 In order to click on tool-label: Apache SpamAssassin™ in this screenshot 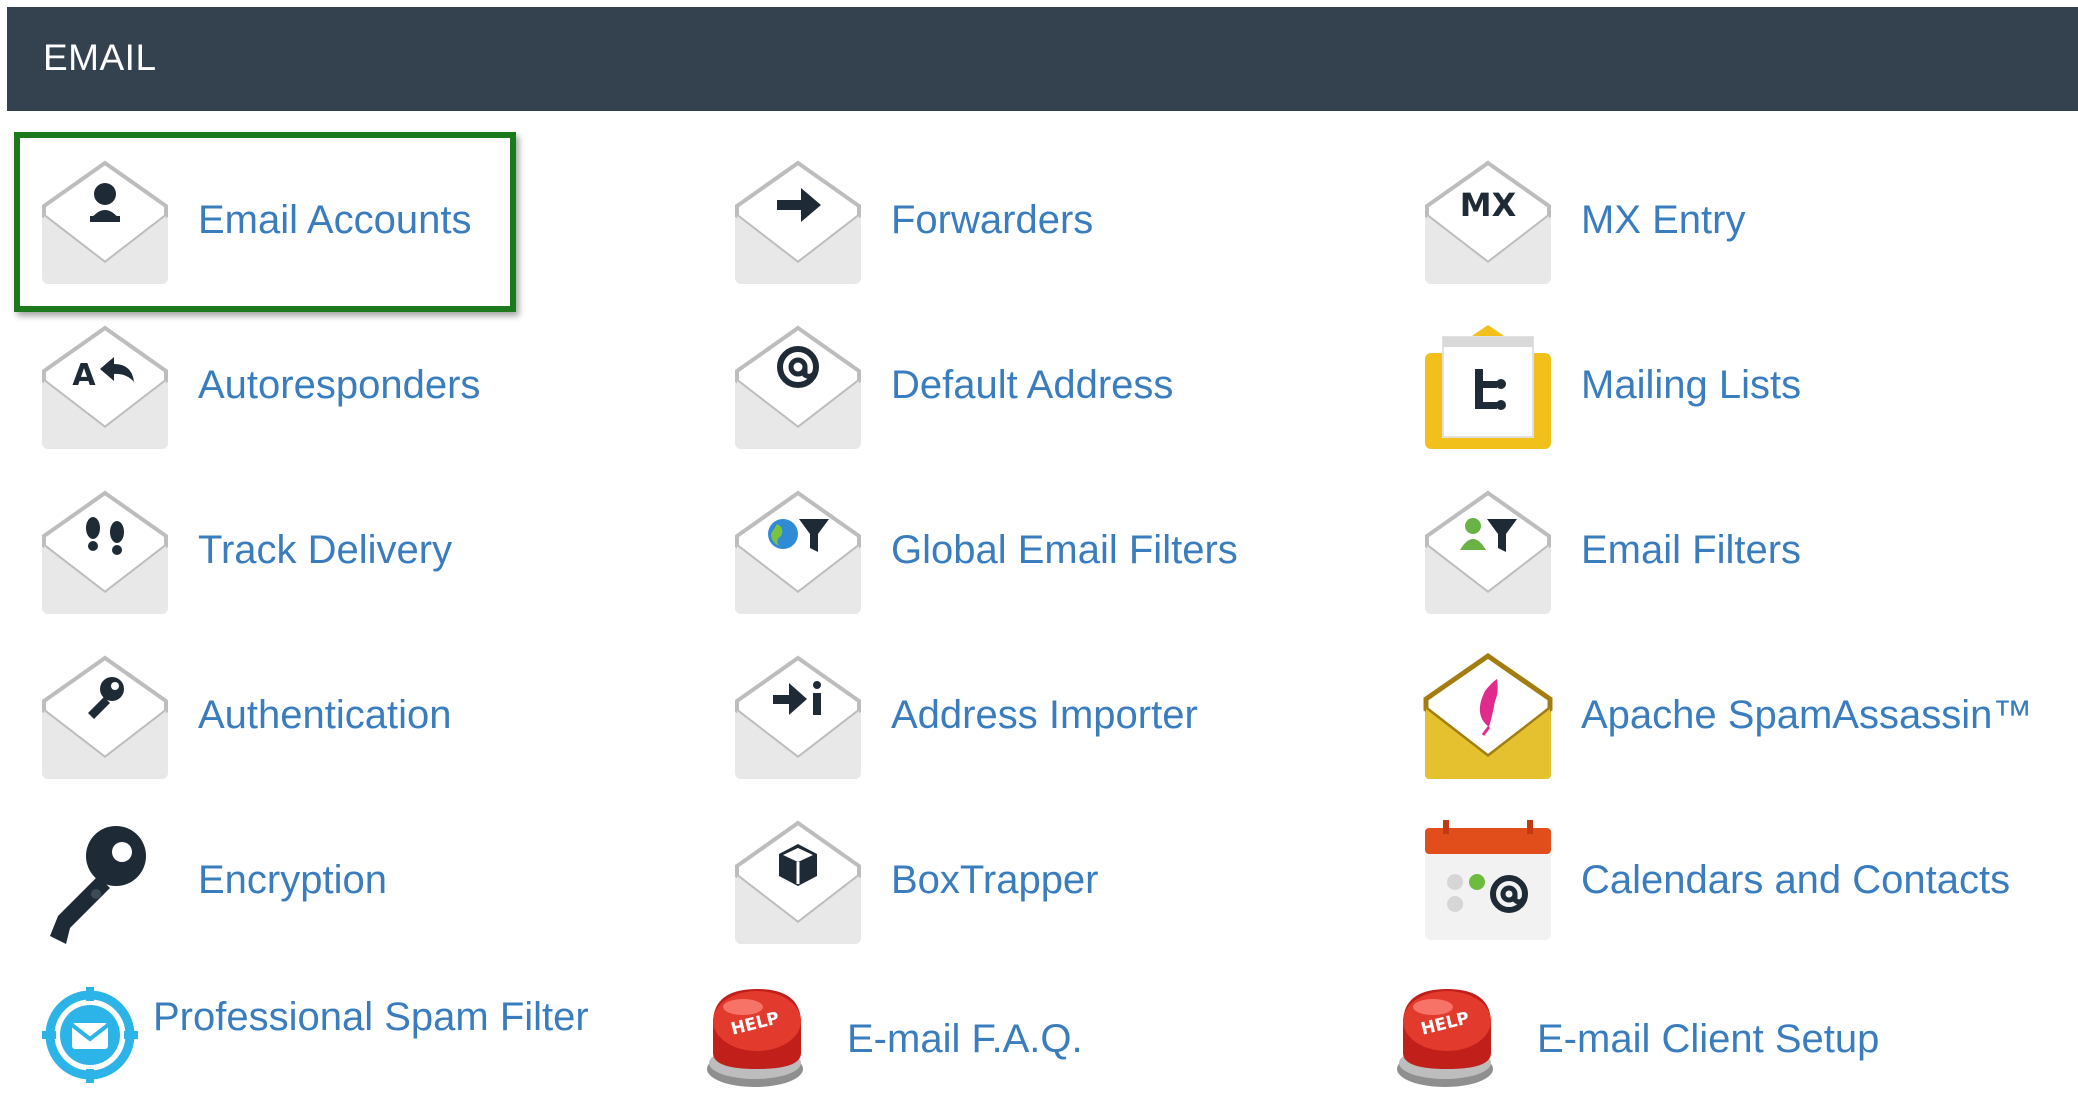, I will do `click(1807, 715)`.